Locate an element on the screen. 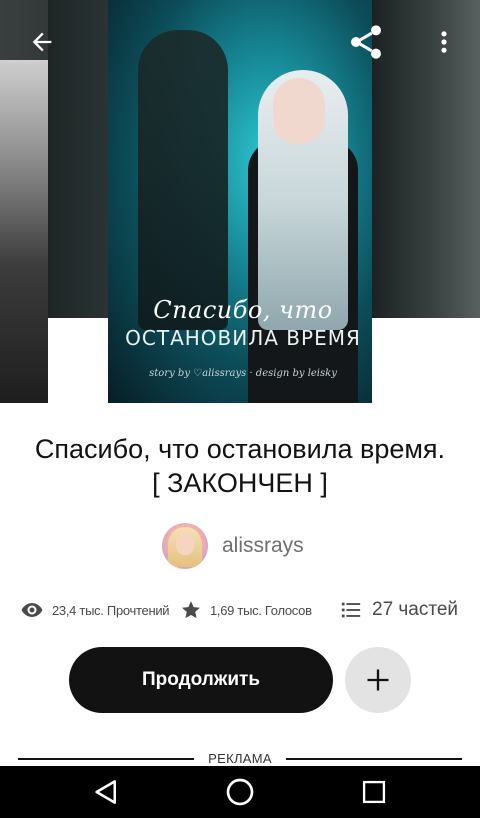 The image size is (480, 818). ad-divider: РЕКЛАМА is located at coordinates (240, 758).